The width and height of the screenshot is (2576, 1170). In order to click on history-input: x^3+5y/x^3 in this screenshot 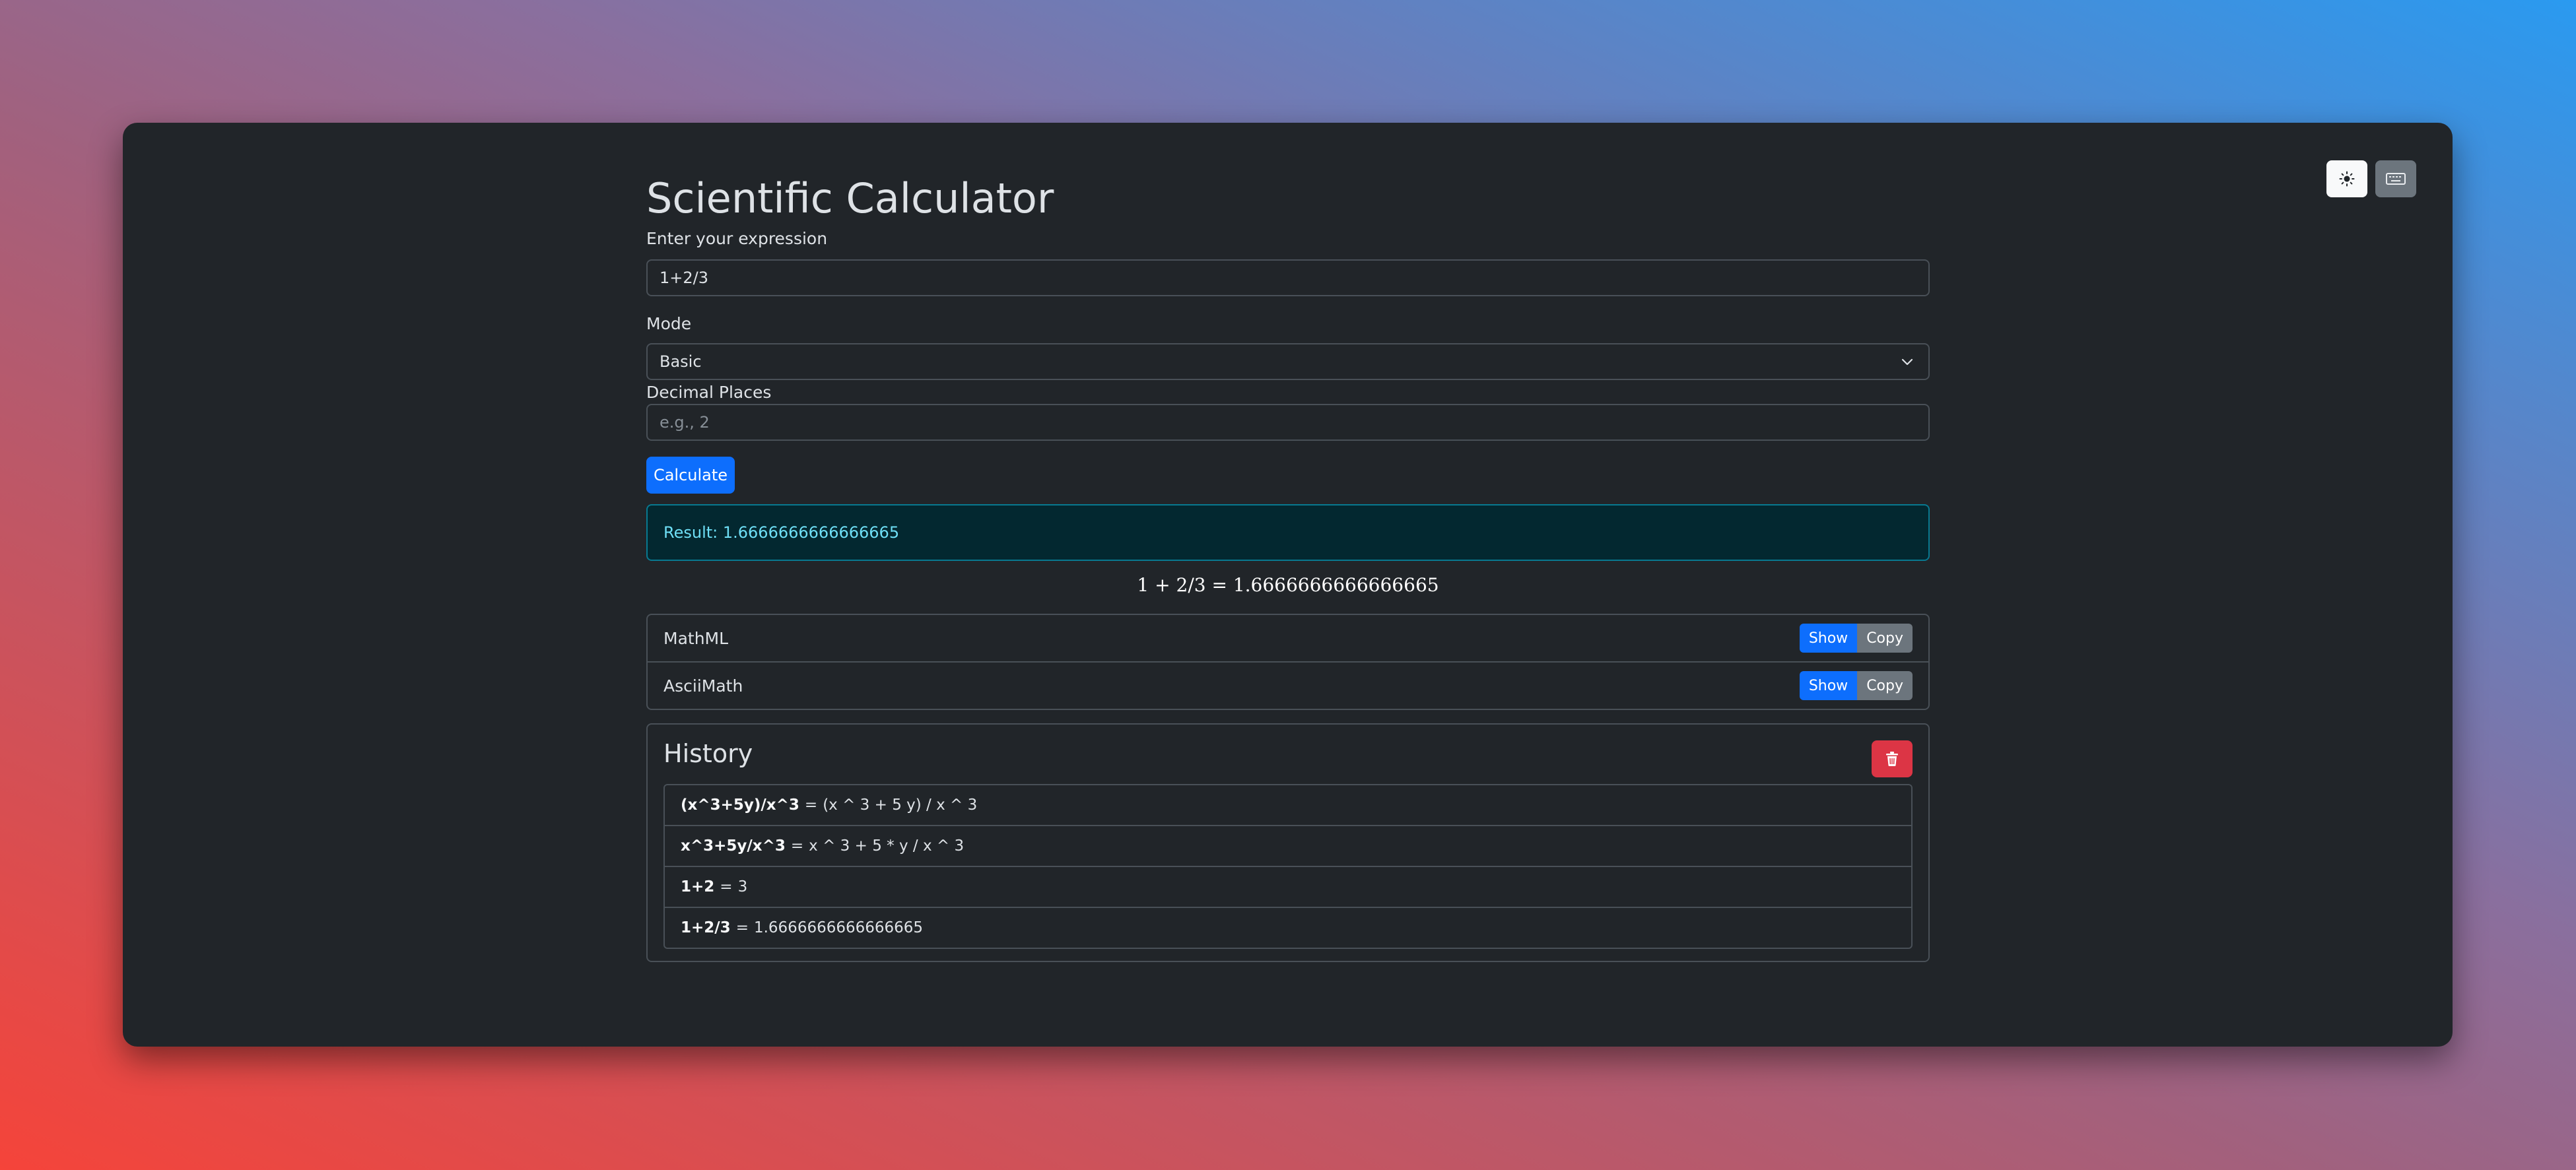, I will do `click(734, 846)`.